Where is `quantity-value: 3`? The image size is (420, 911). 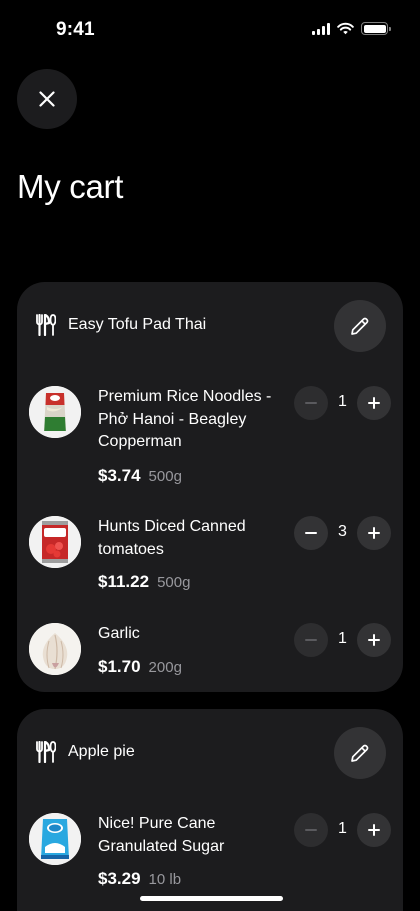 quantity-value: 3 is located at coordinates (342, 531).